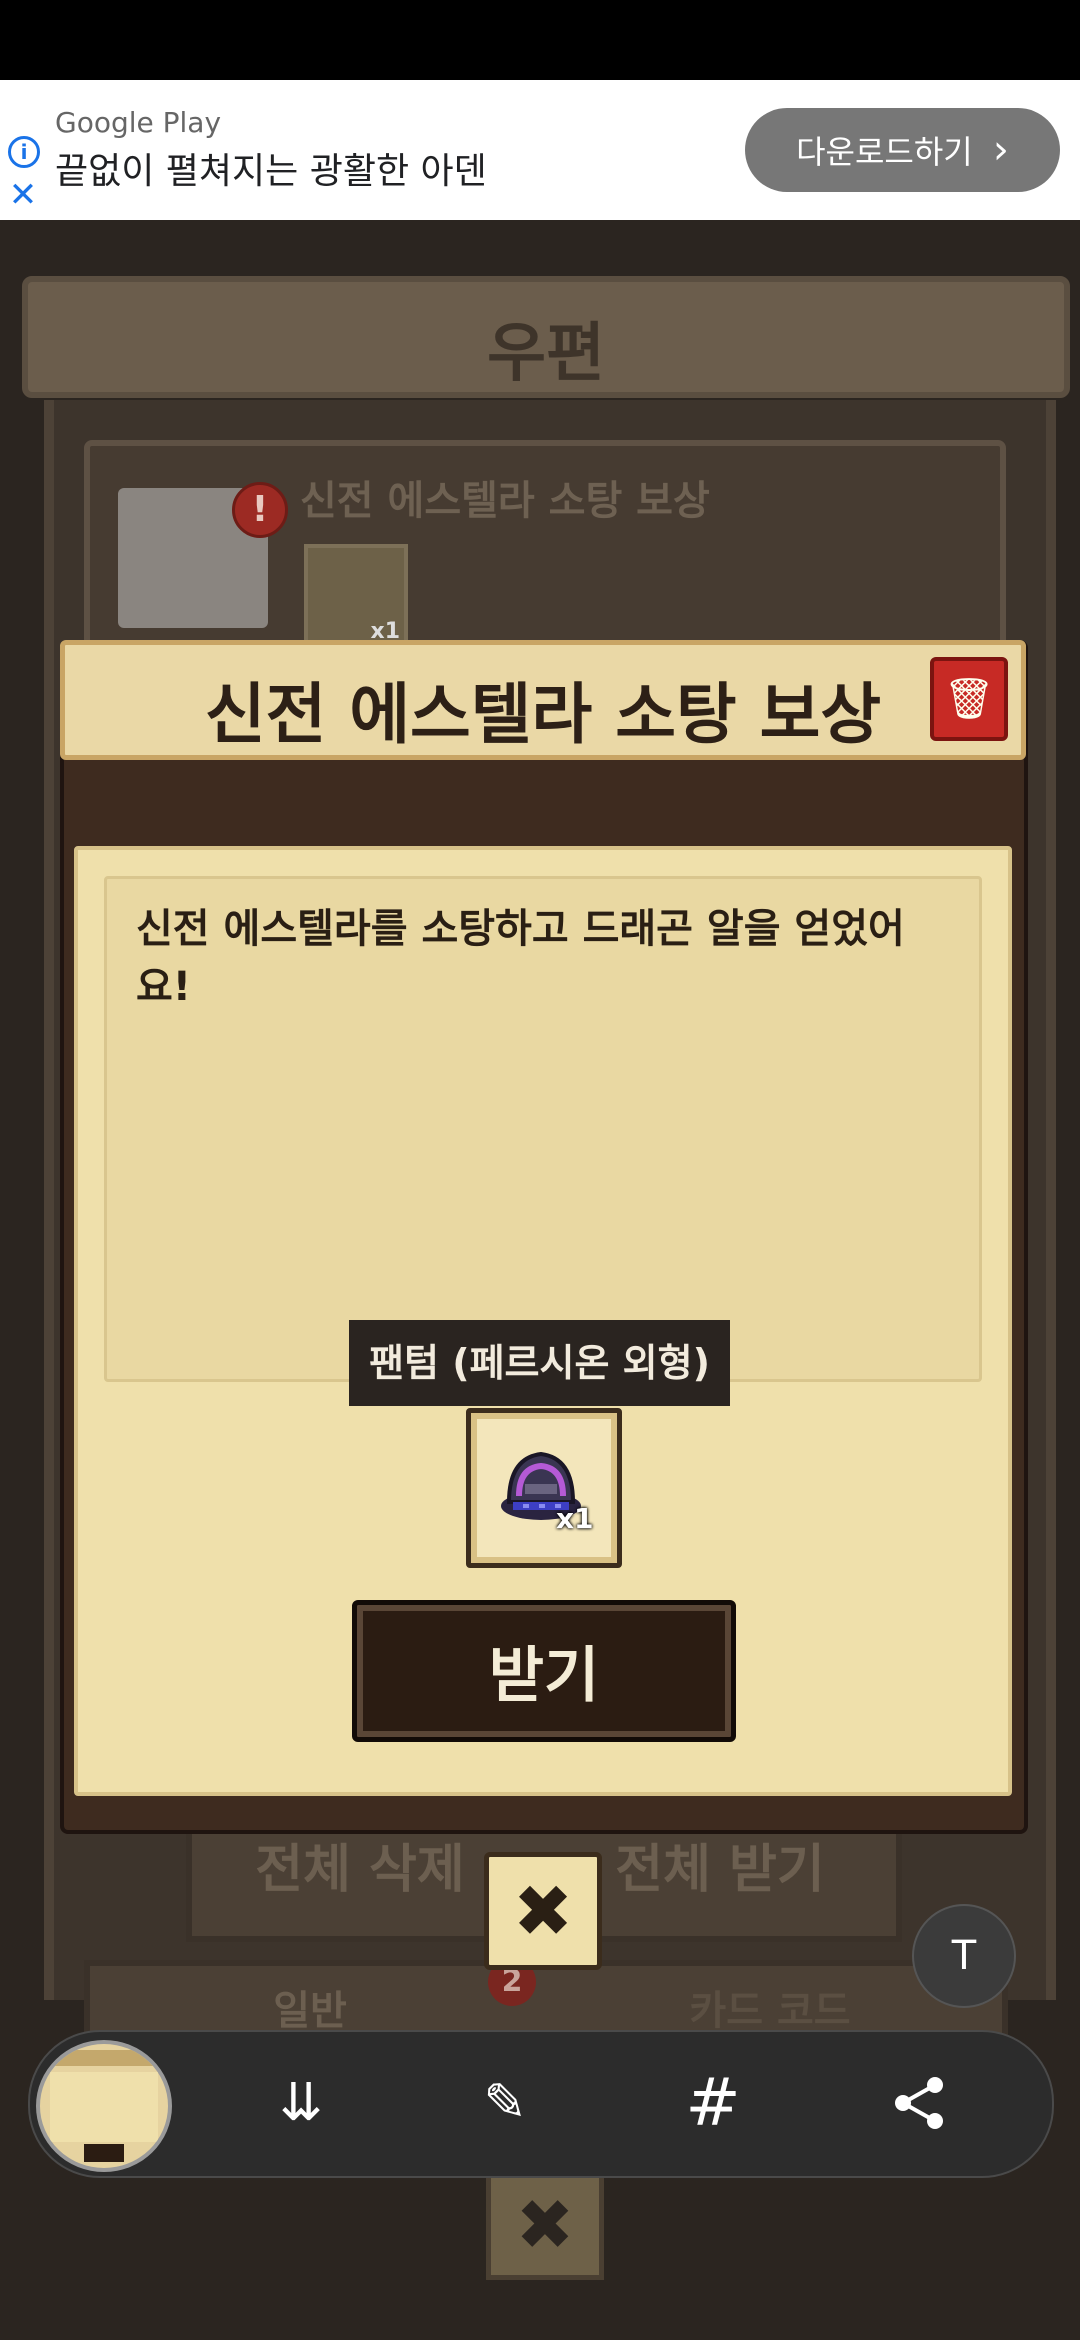 The width and height of the screenshot is (1080, 2340). I want to click on pencil-icon: ✎, so click(505, 2103).